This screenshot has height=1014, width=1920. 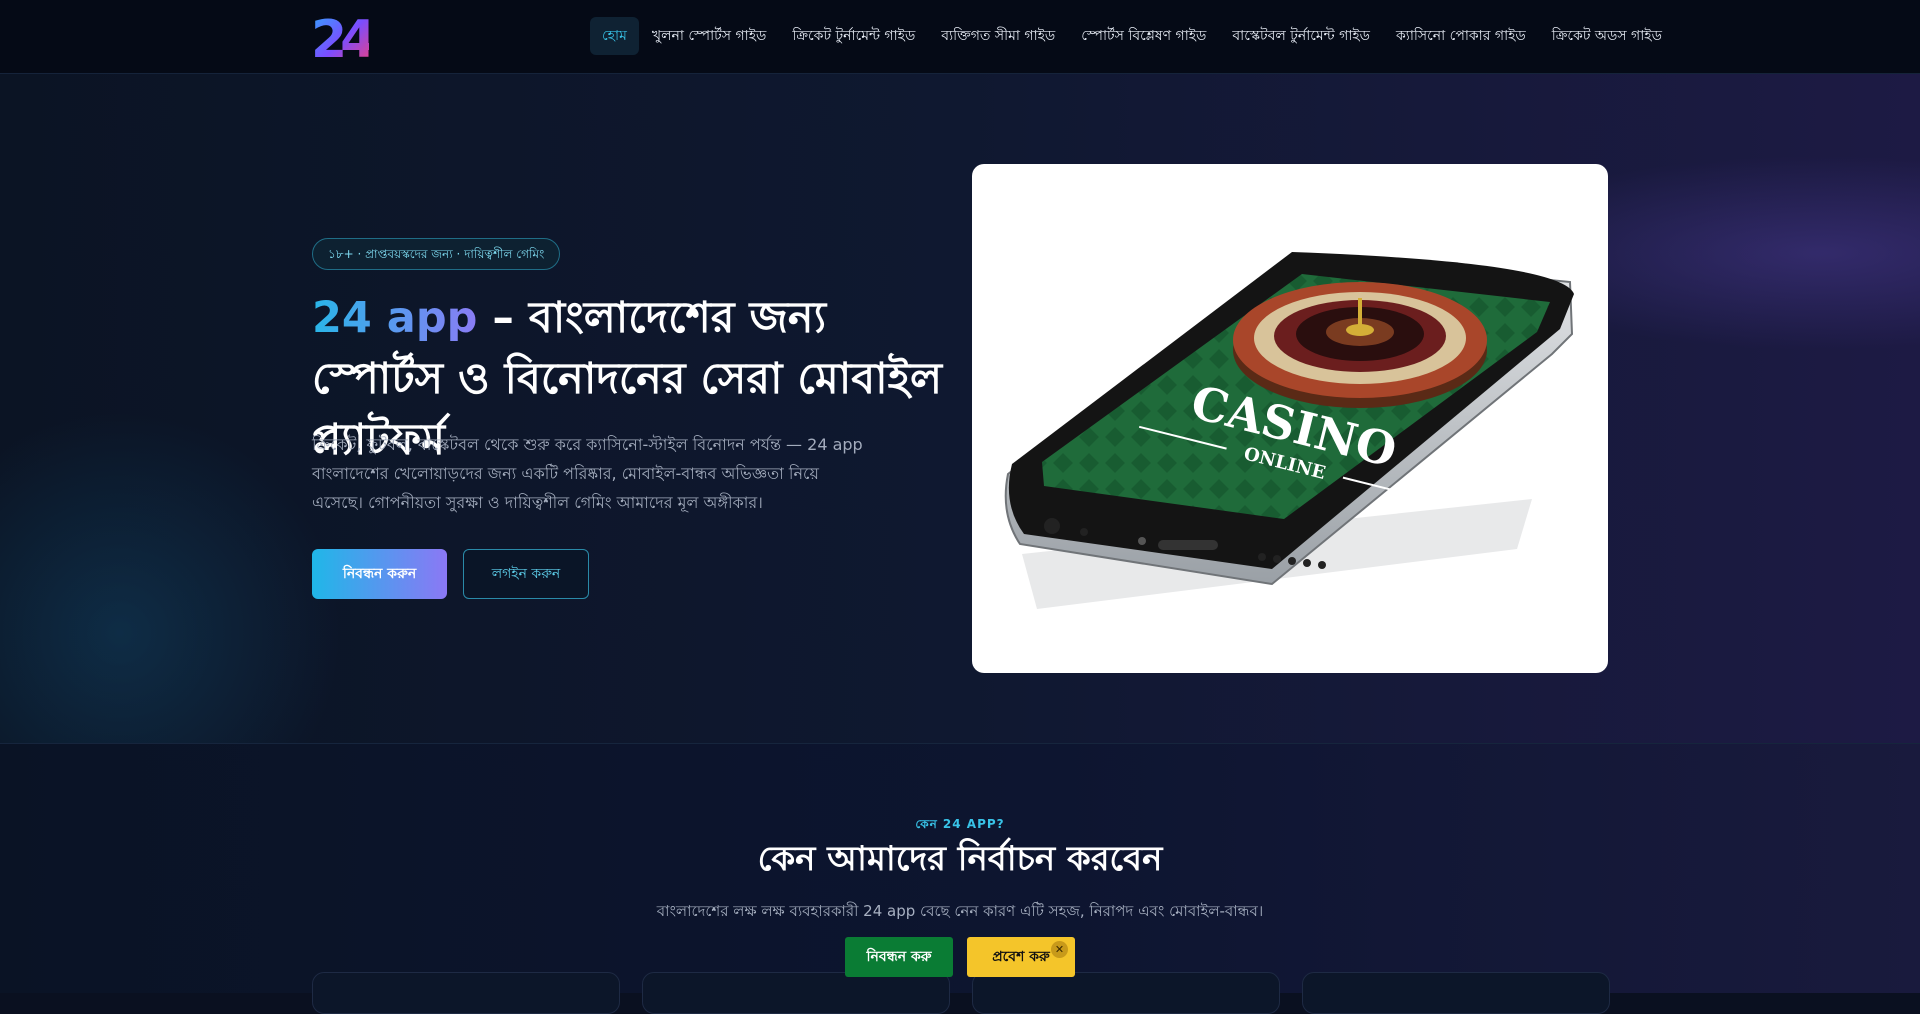 What do you see at coordinates (614, 36) in the screenshot?
I see `nav-item-home: হোম` at bounding box center [614, 36].